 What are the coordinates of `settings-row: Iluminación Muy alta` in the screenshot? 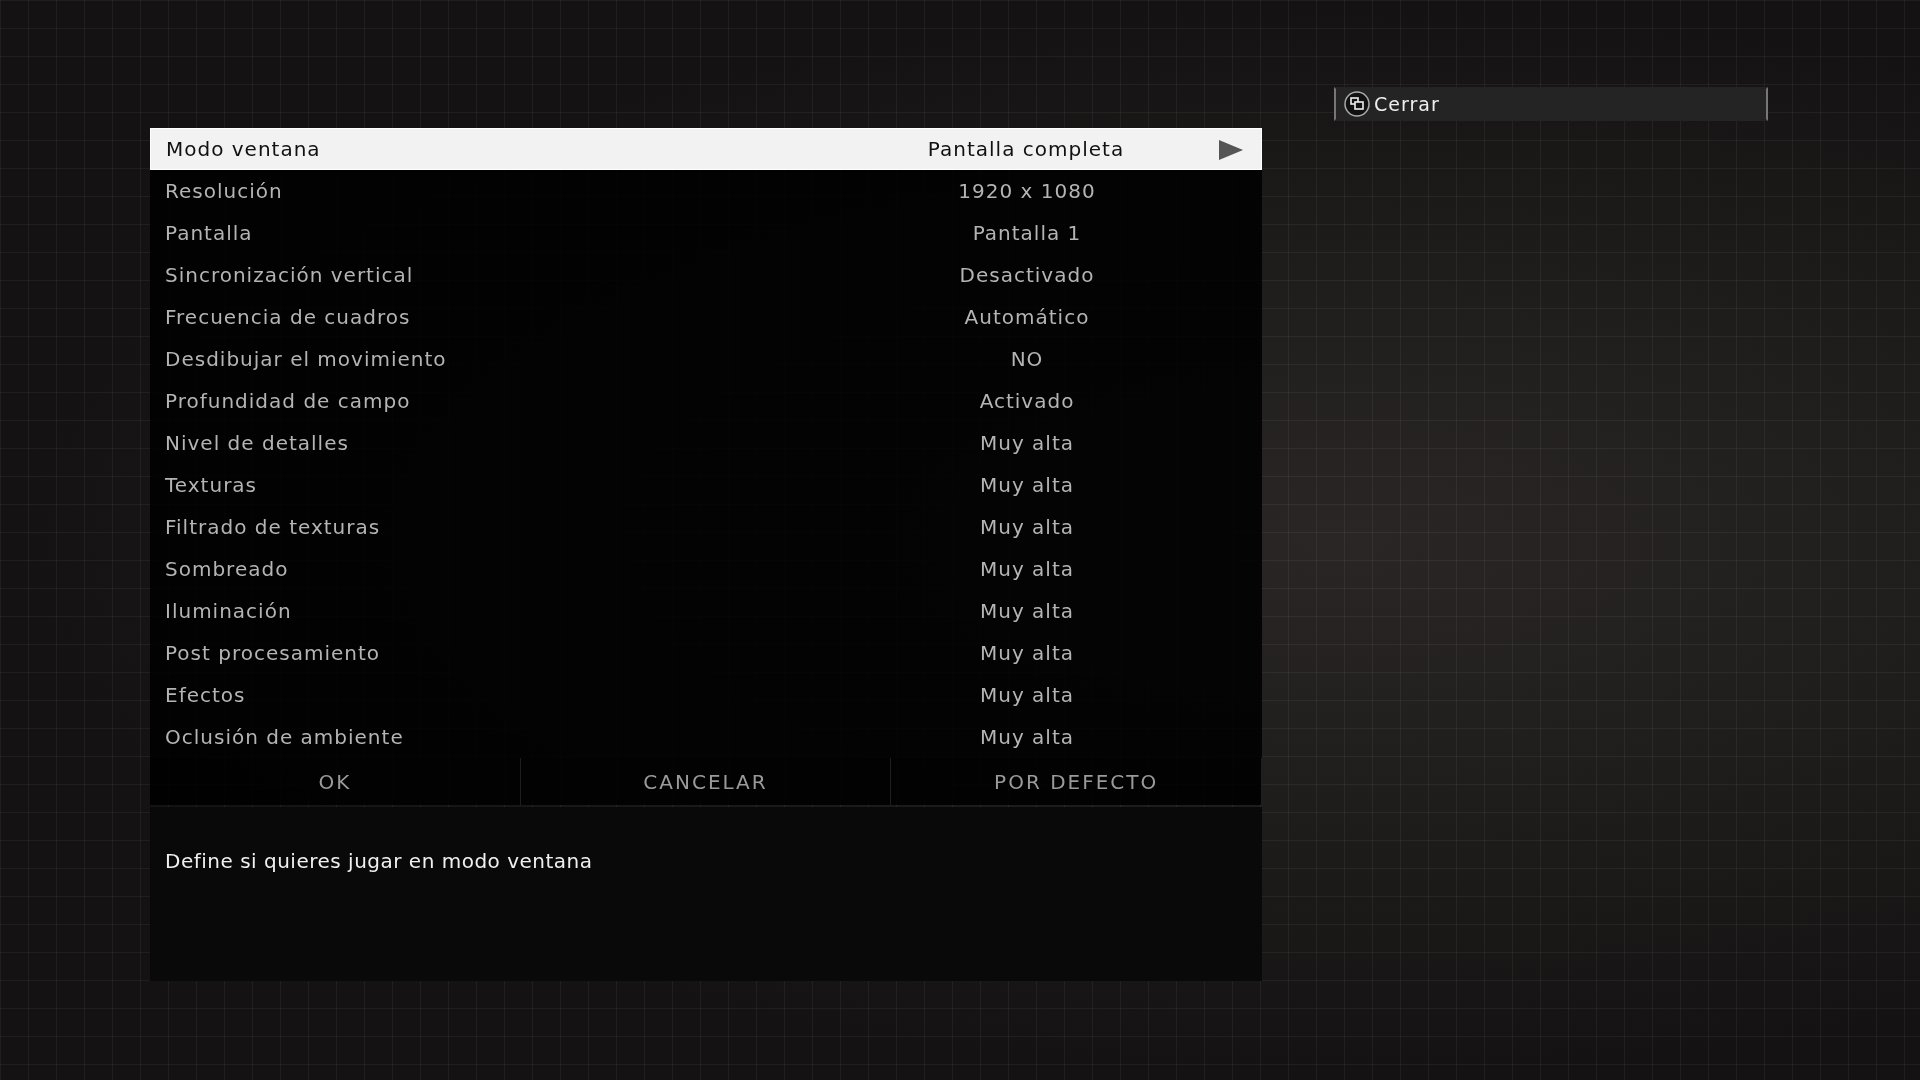 It's located at (706, 611).